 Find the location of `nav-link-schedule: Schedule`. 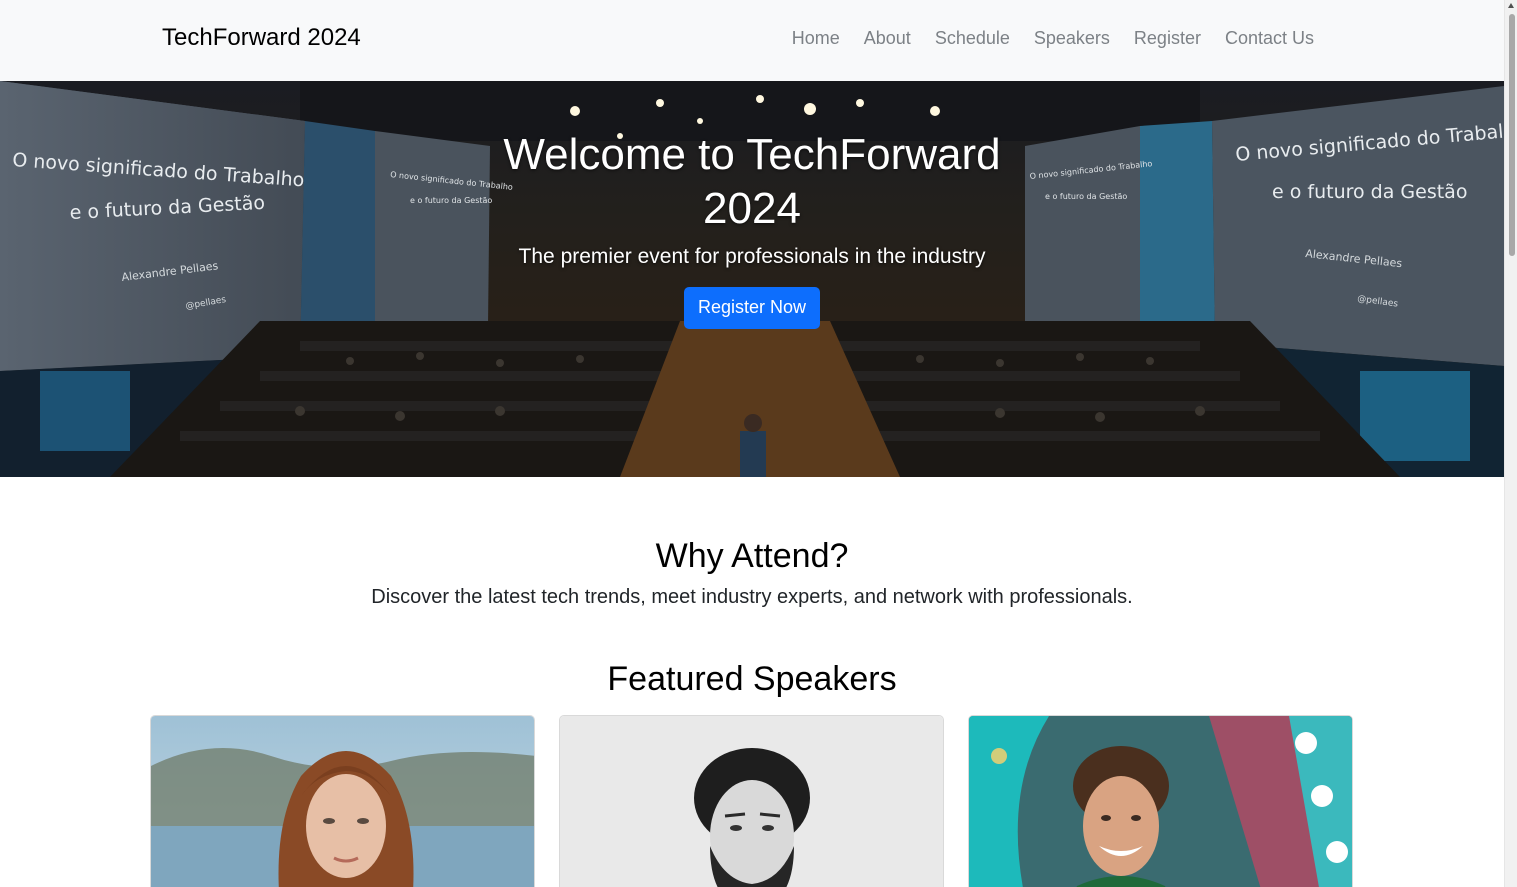

nav-link-schedule: Schedule is located at coordinates (972, 38).